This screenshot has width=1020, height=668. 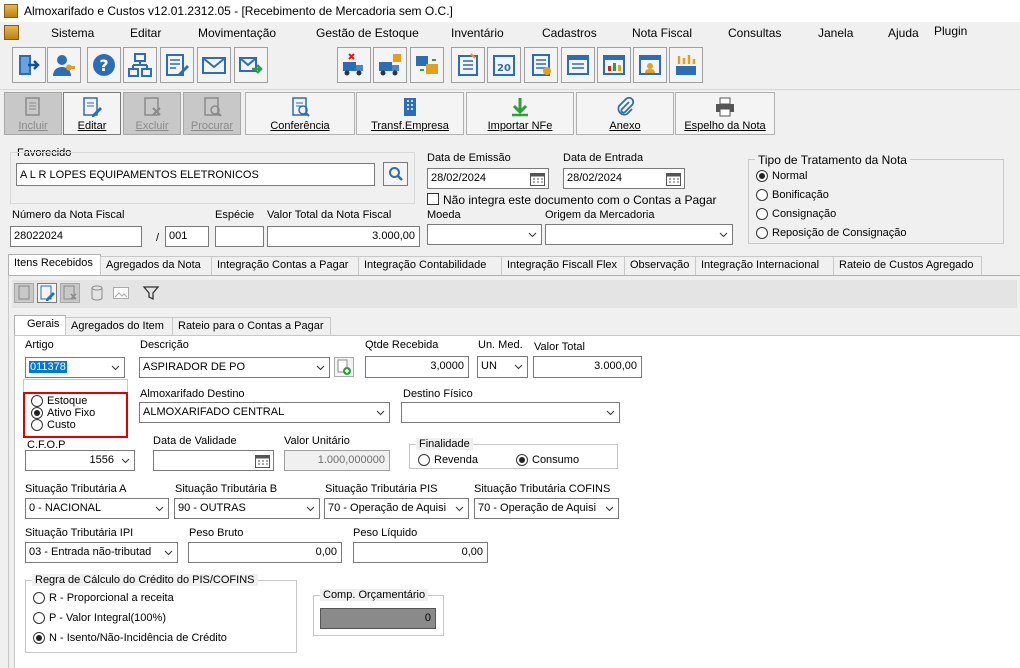 I want to click on serie-input: 001, so click(x=187, y=236).